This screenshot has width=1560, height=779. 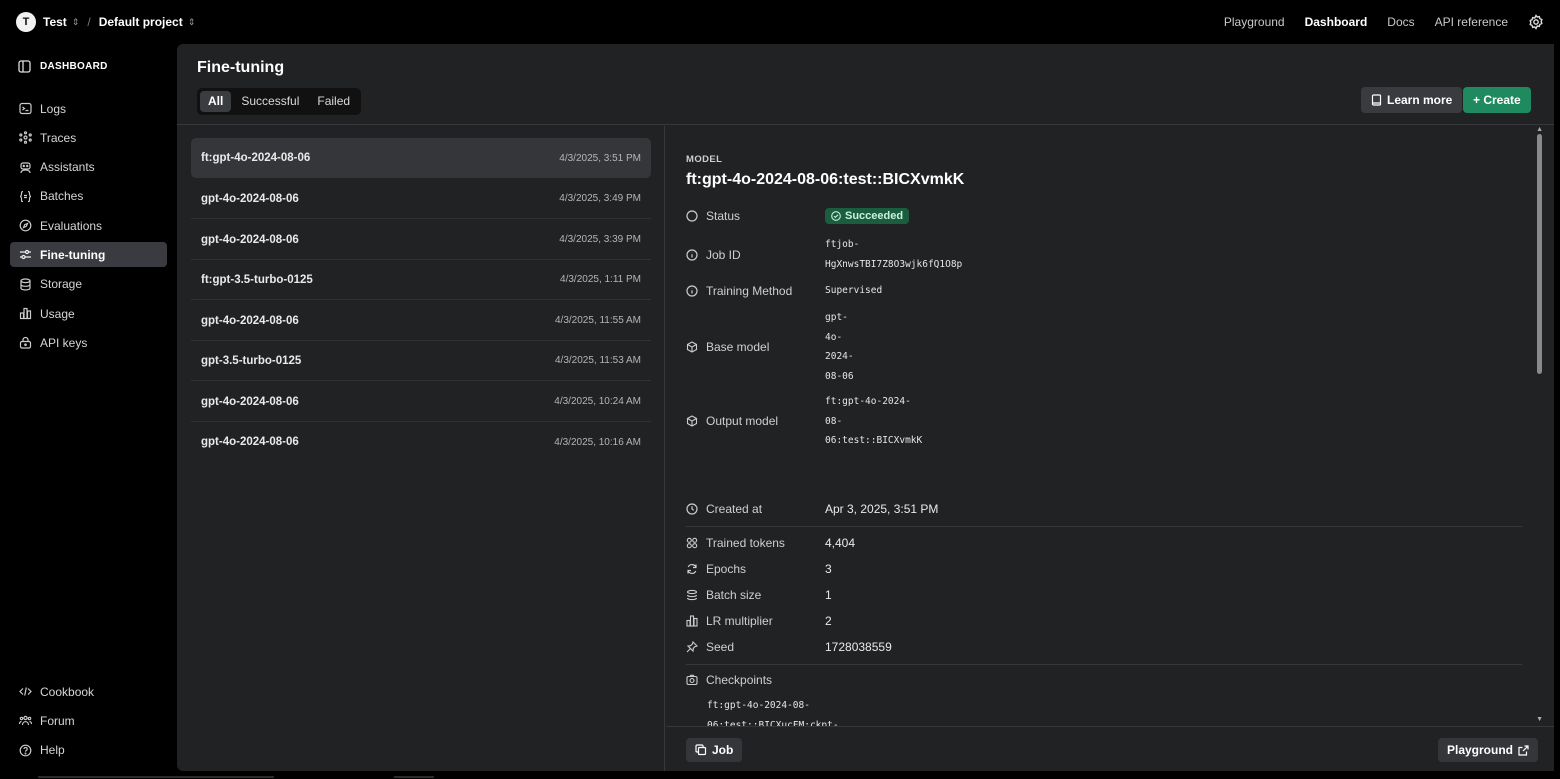 I want to click on sidebar-item-forum: Forum, so click(x=88, y=720).